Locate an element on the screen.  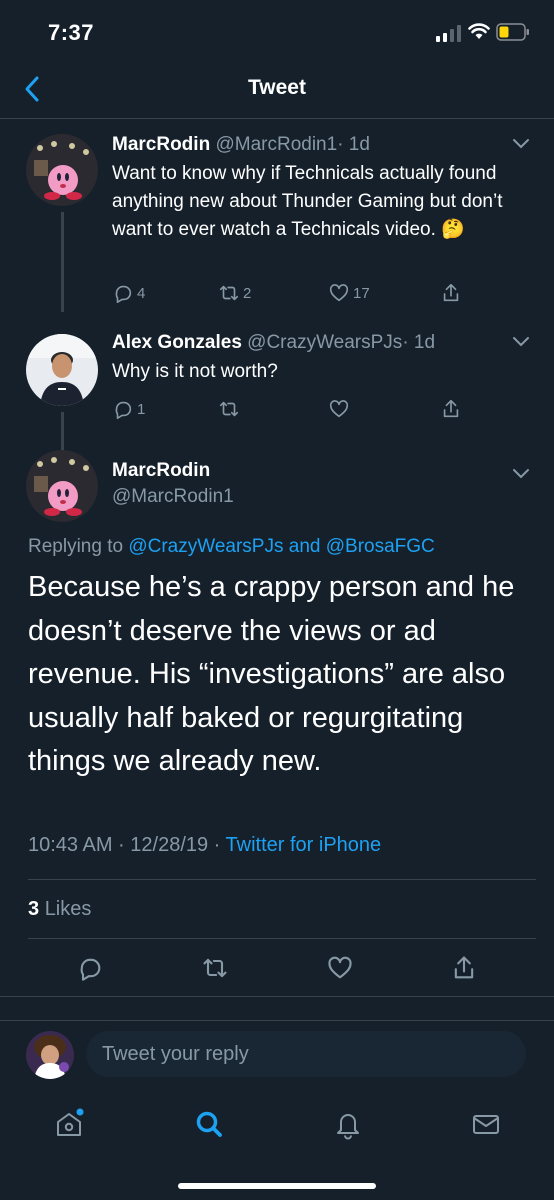
search-icon is located at coordinates (209, 1124).